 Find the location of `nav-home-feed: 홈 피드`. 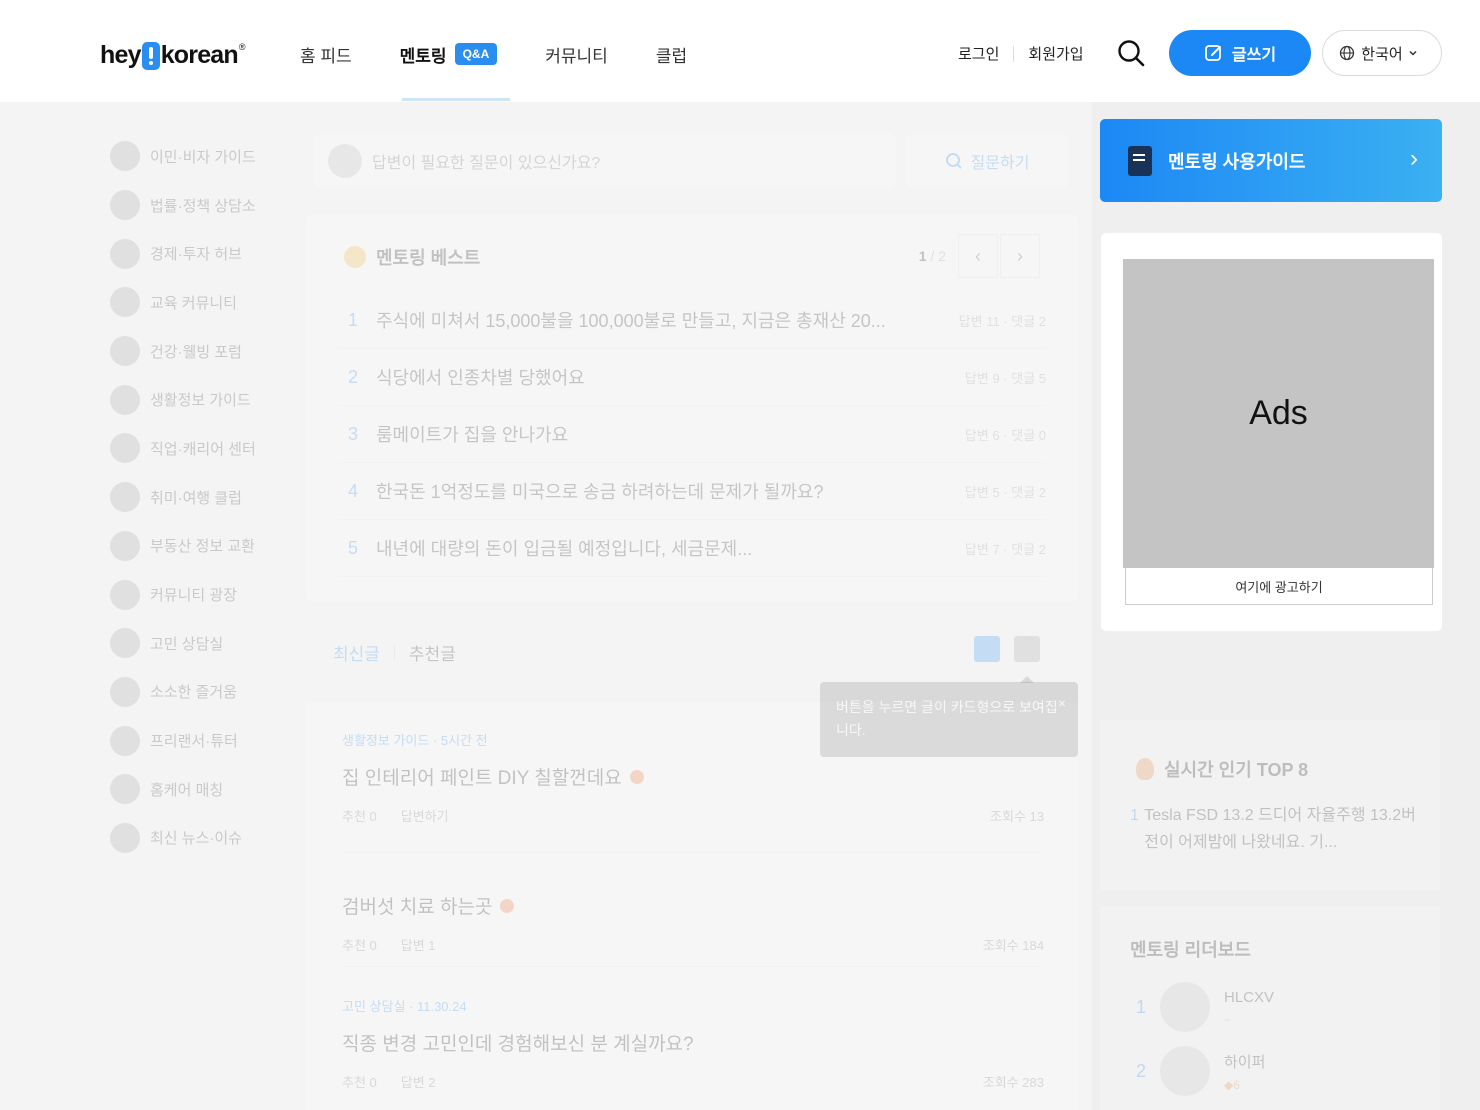

nav-home-feed: 홈 피드 is located at coordinates (326, 54).